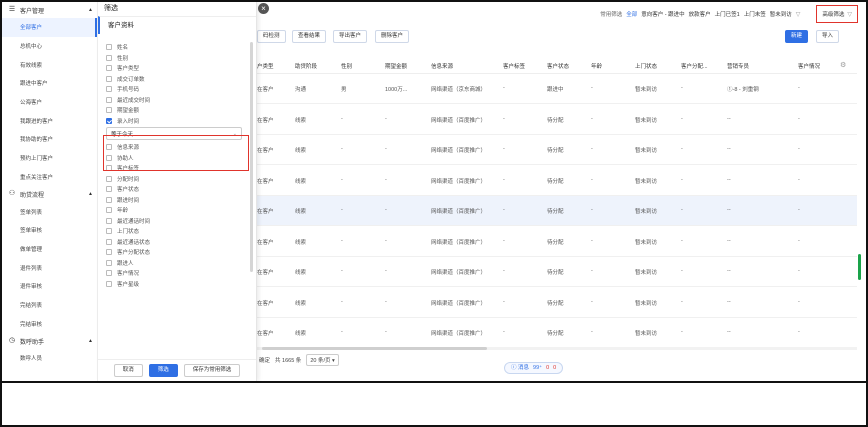 The height and width of the screenshot is (427, 868). Describe the element at coordinates (251, 157) in the screenshot. I see `filter-scrollbar` at that location.